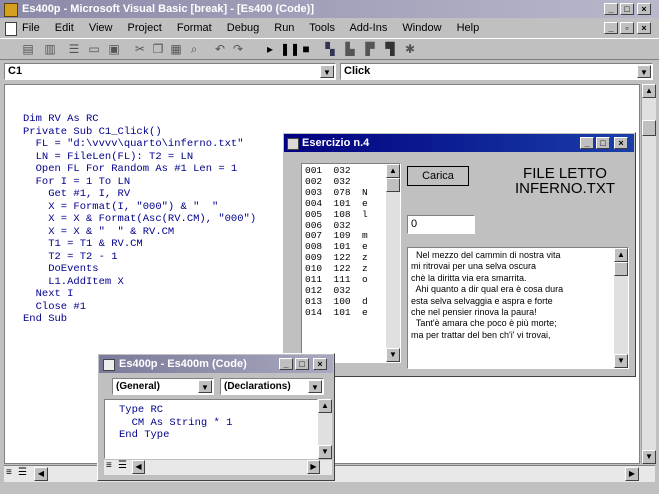 This screenshot has width=659, height=494. Describe the element at coordinates (290, 49) in the screenshot. I see `break-icon: ❚❚` at that location.